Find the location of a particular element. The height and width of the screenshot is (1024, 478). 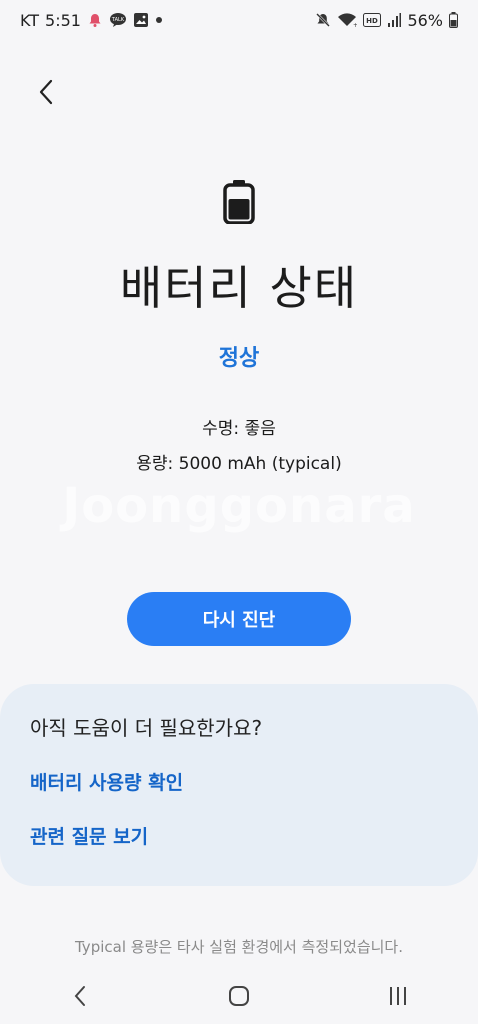

back-button is located at coordinates (46, 92).